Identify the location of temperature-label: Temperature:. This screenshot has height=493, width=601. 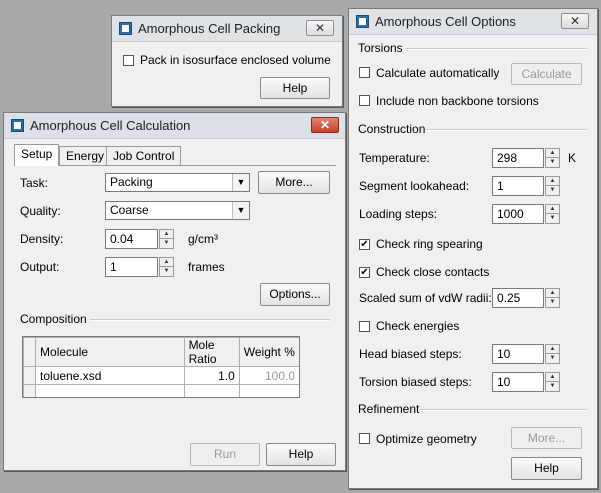
(394, 158).